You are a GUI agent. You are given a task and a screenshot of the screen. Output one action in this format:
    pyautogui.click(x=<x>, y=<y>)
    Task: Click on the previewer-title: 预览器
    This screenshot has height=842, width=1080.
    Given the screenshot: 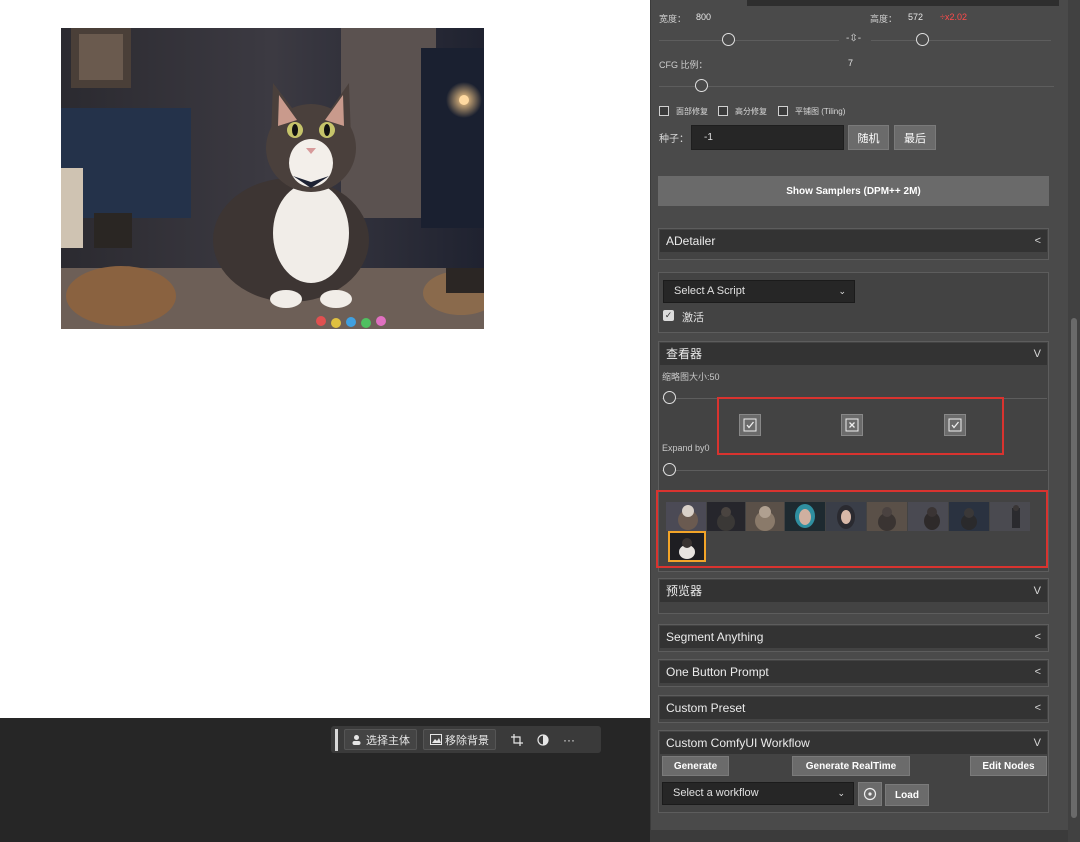 What is the action you would take?
    pyautogui.click(x=684, y=591)
    